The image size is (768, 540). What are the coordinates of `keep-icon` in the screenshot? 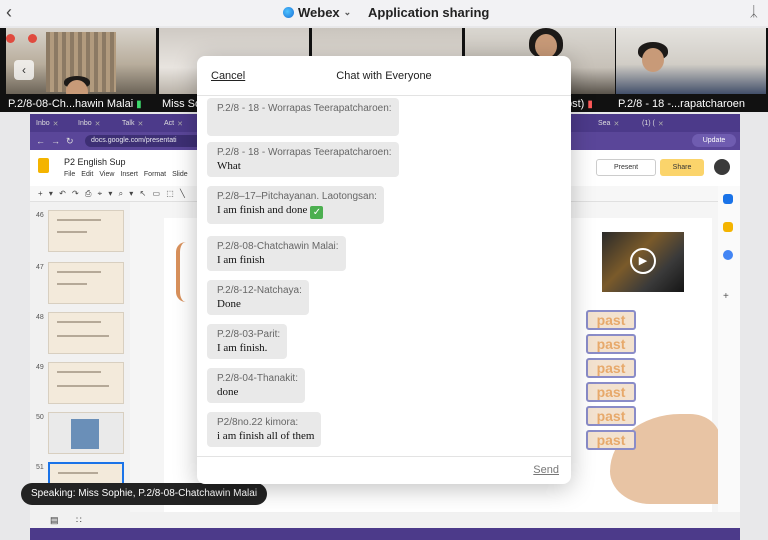 It's located at (728, 227).